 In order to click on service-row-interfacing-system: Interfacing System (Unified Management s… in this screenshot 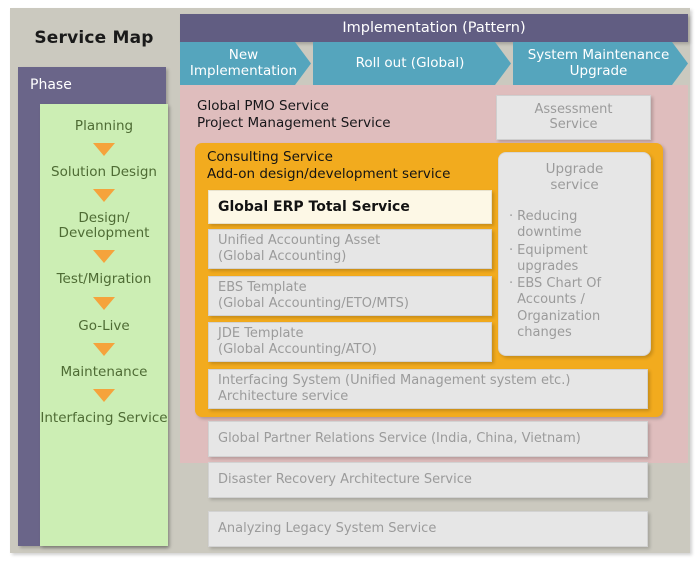, I will do `click(428, 389)`.